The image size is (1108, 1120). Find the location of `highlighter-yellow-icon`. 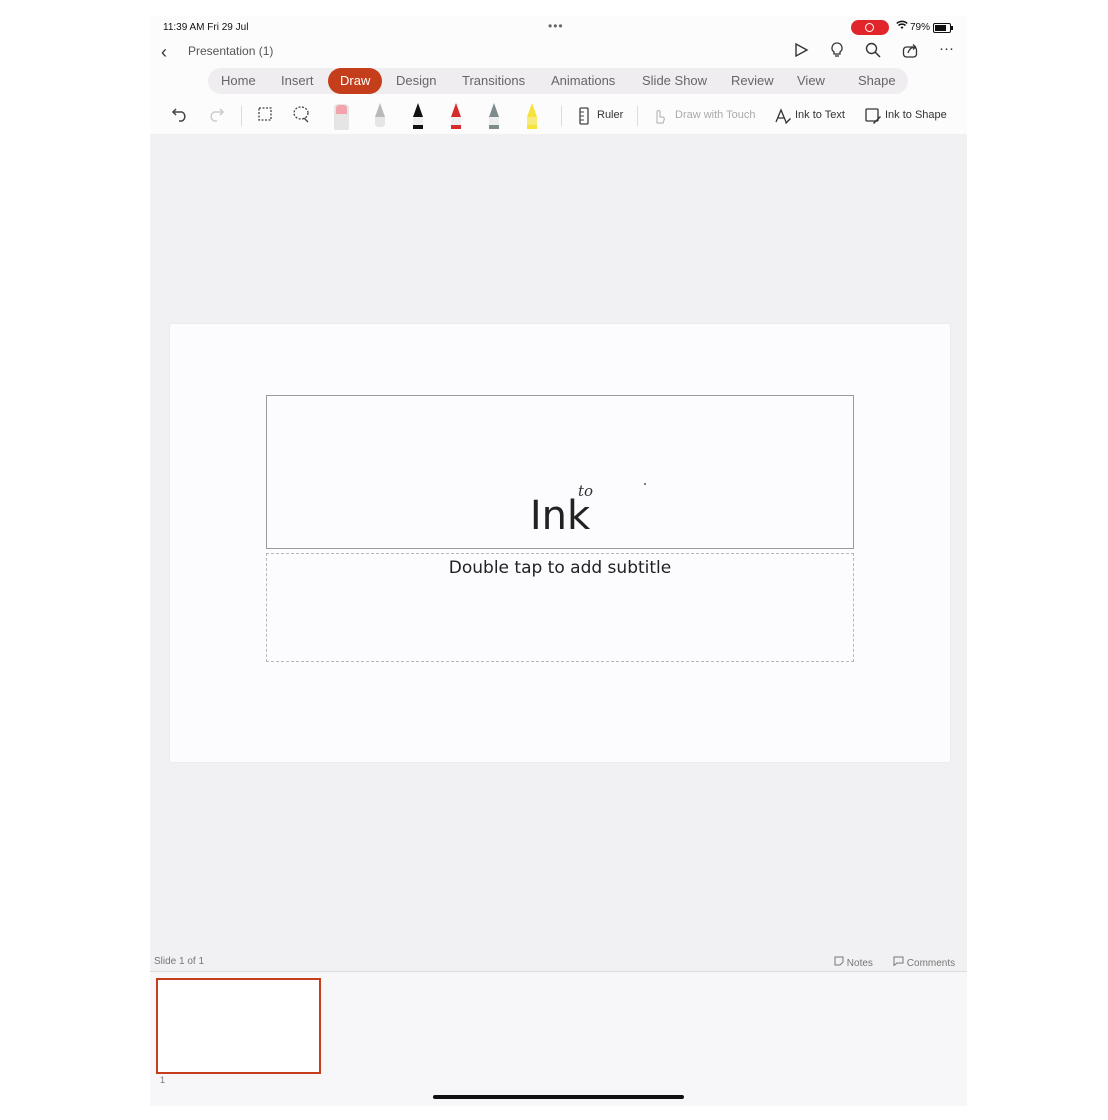

highlighter-yellow-icon is located at coordinates (532, 117).